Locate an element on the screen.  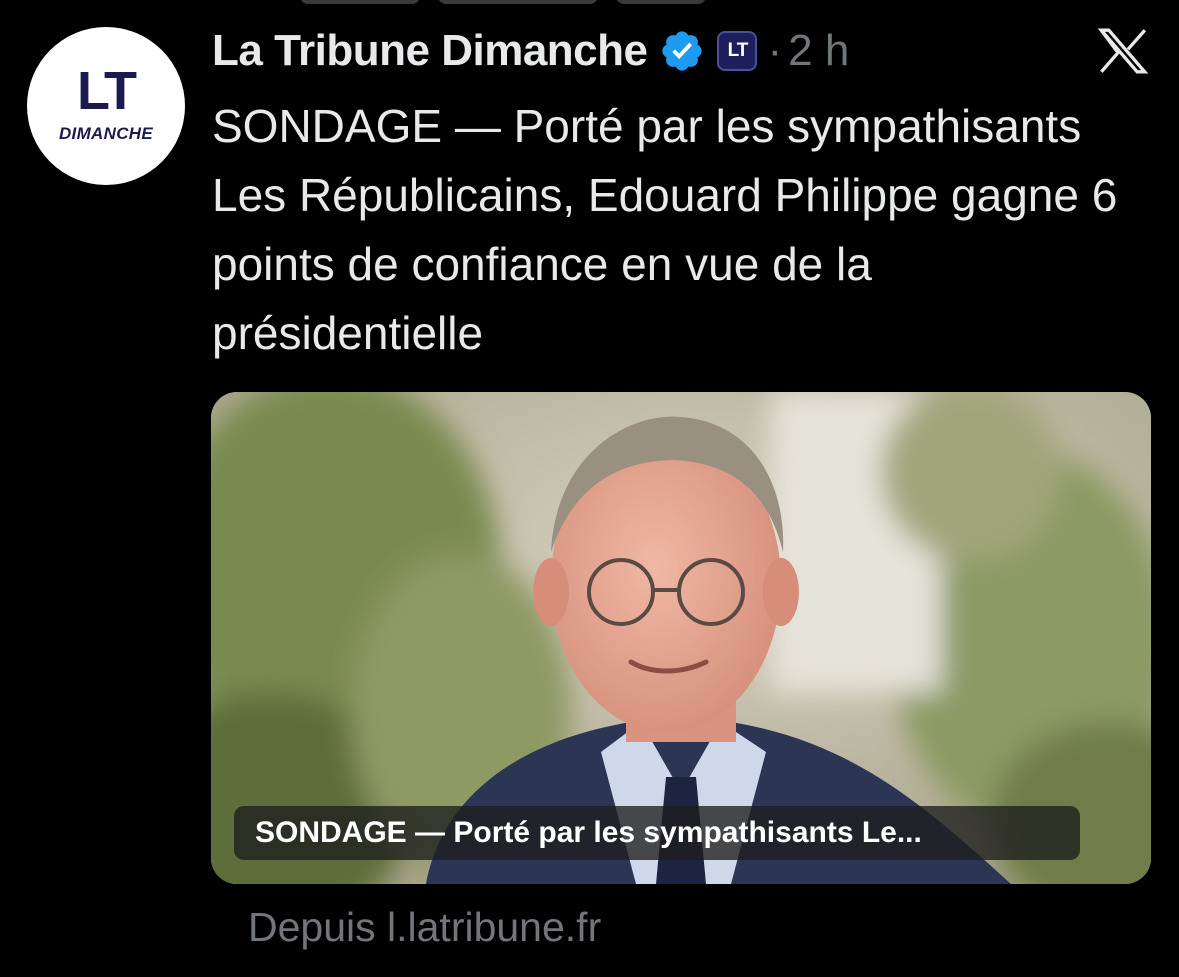
account-name: La Tribune Dimanche is located at coordinates (430, 51).